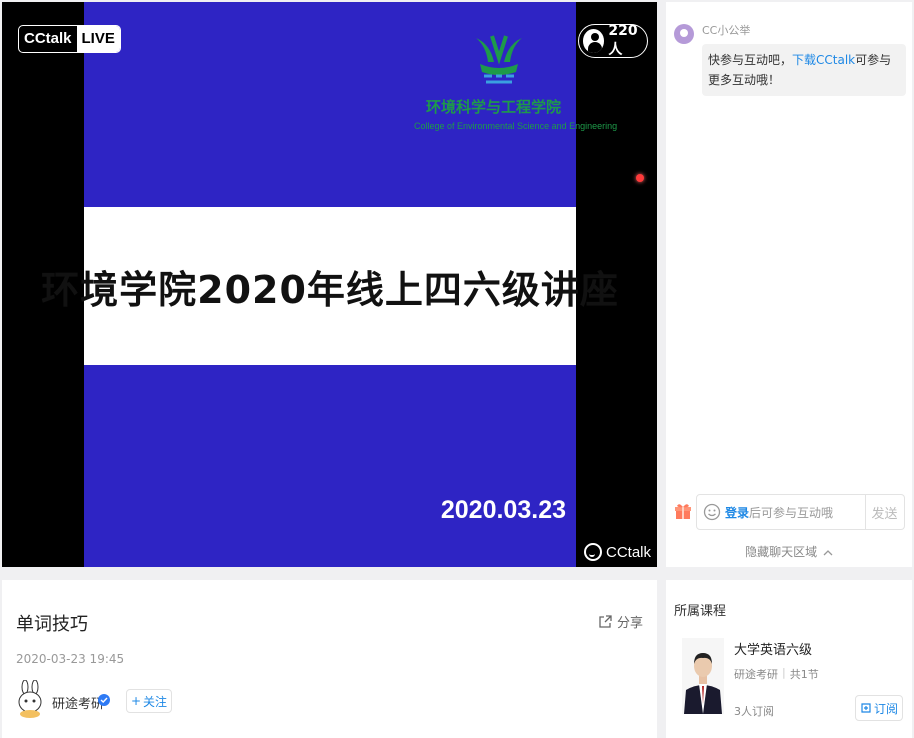 The image size is (914, 738). I want to click on course-sections: 共1节, so click(804, 674).